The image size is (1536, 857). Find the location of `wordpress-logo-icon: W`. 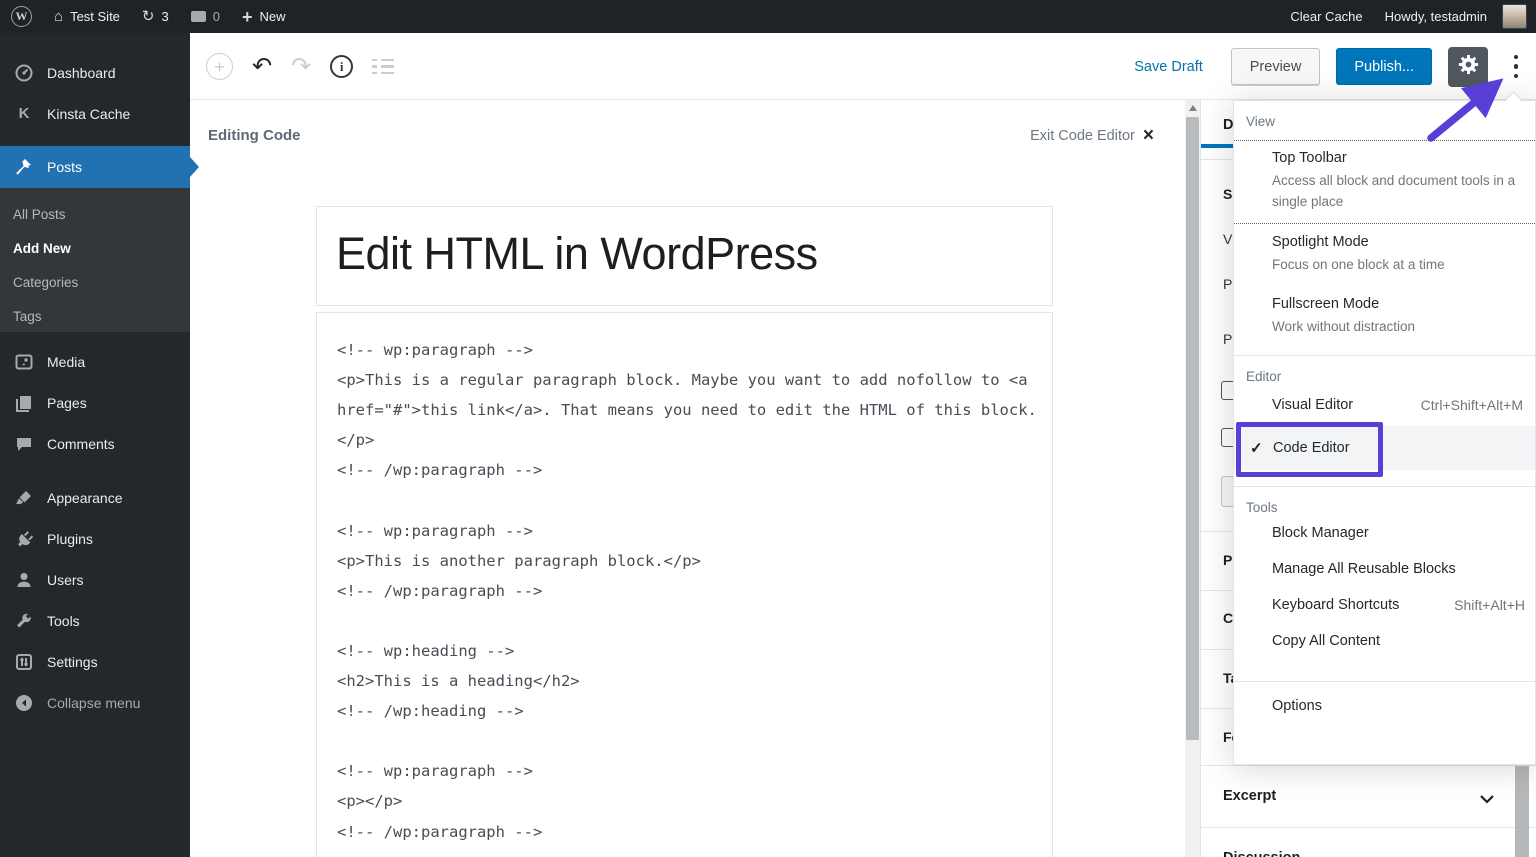

wordpress-logo-icon: W is located at coordinates (21, 16).